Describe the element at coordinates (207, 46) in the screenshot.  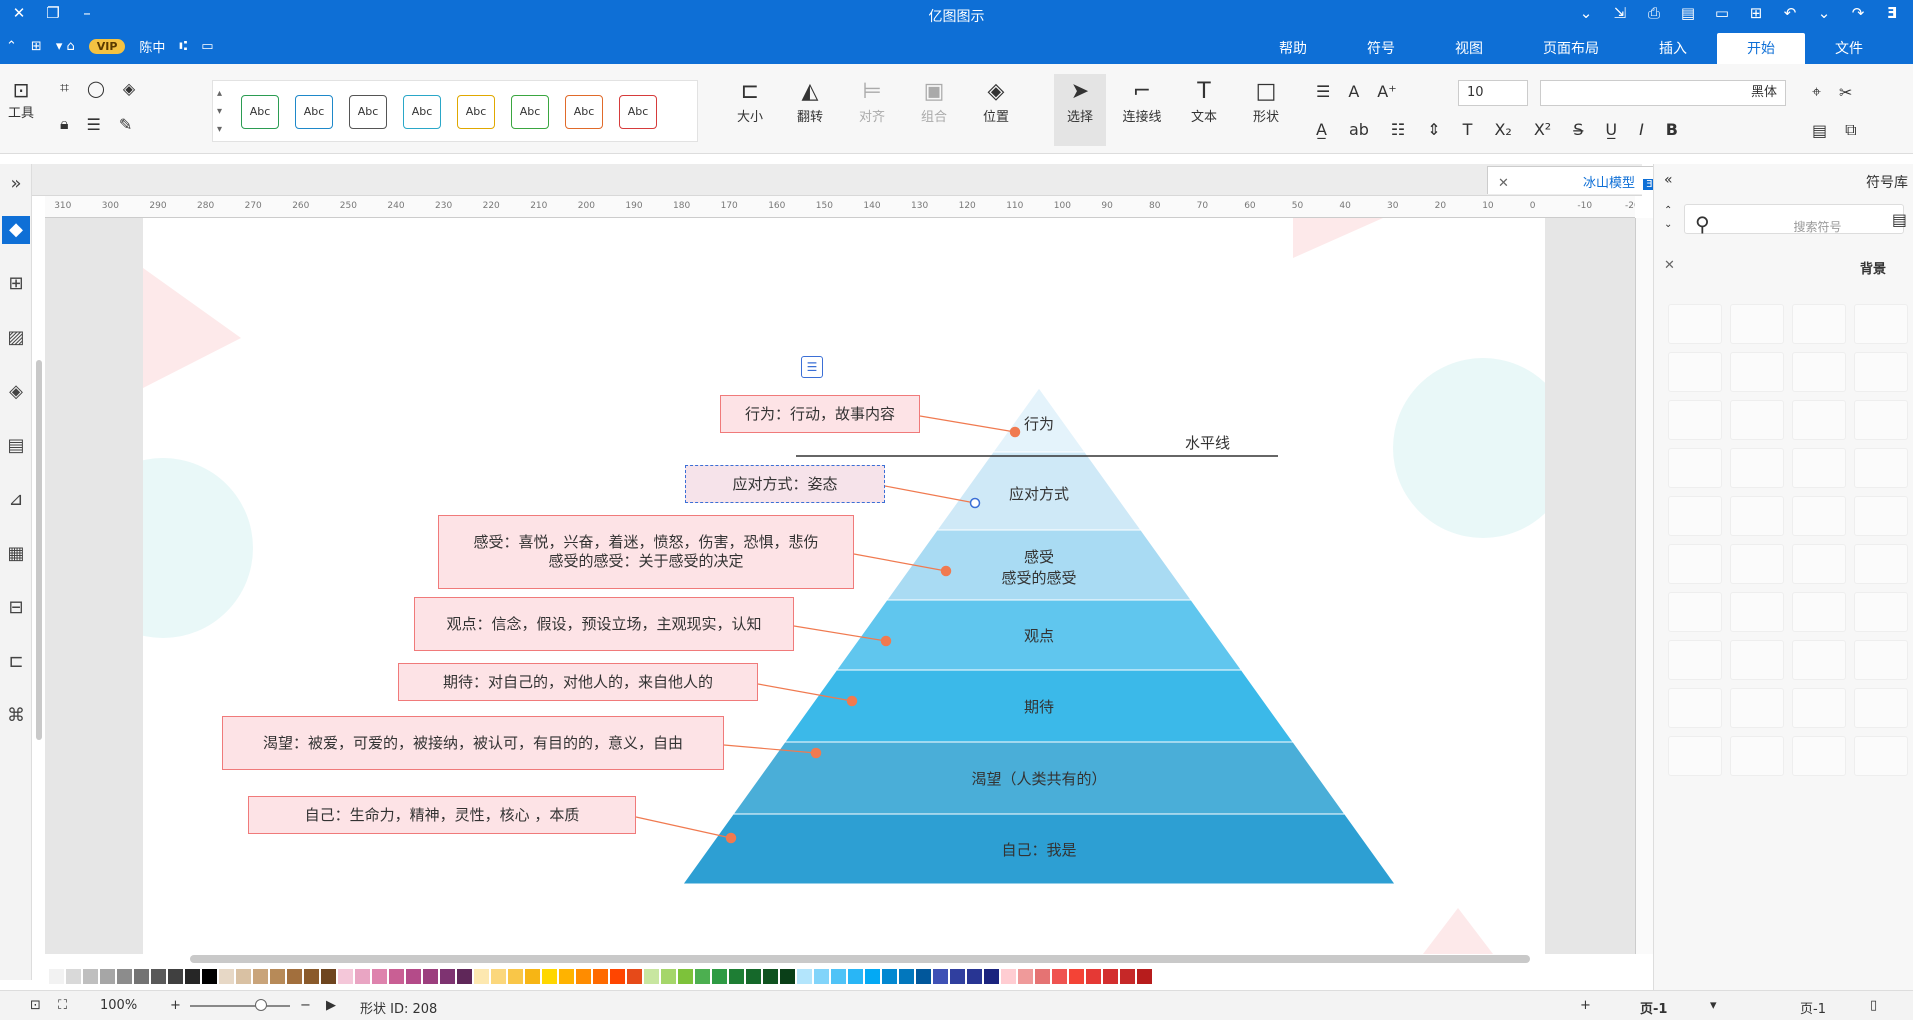
I see `comment-icon: ▭` at that location.